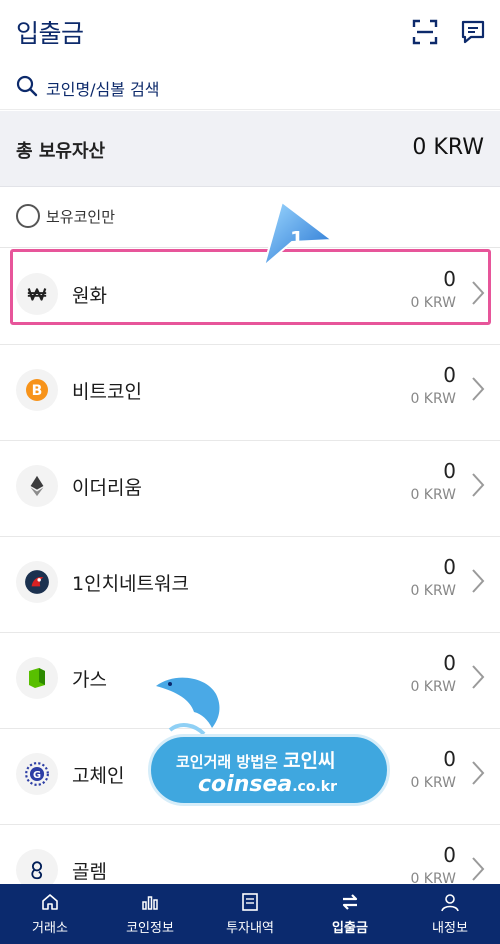 The width and height of the screenshot is (500, 944). Describe the element at coordinates (250, 218) in the screenshot. I see `held-coins-filter: 보유코인만` at that location.